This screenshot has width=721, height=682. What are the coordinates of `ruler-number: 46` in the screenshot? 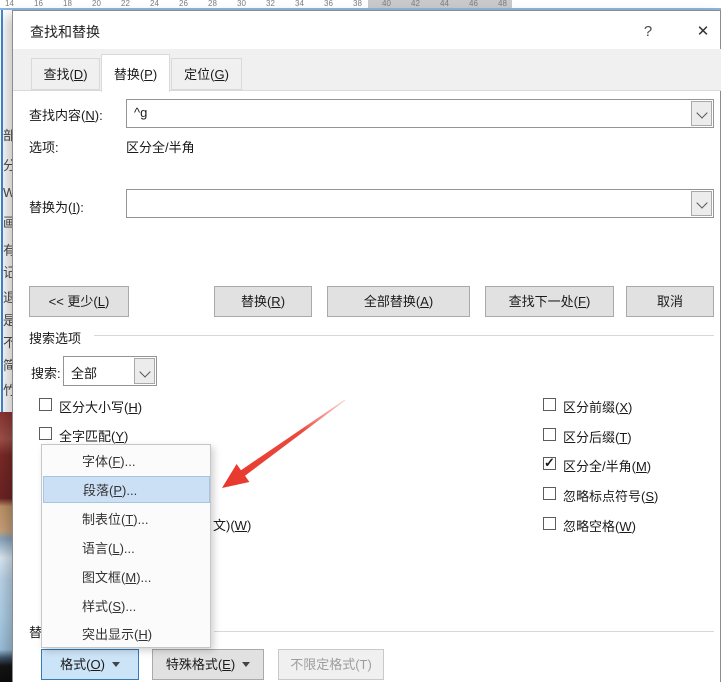 It's located at (473, 4).